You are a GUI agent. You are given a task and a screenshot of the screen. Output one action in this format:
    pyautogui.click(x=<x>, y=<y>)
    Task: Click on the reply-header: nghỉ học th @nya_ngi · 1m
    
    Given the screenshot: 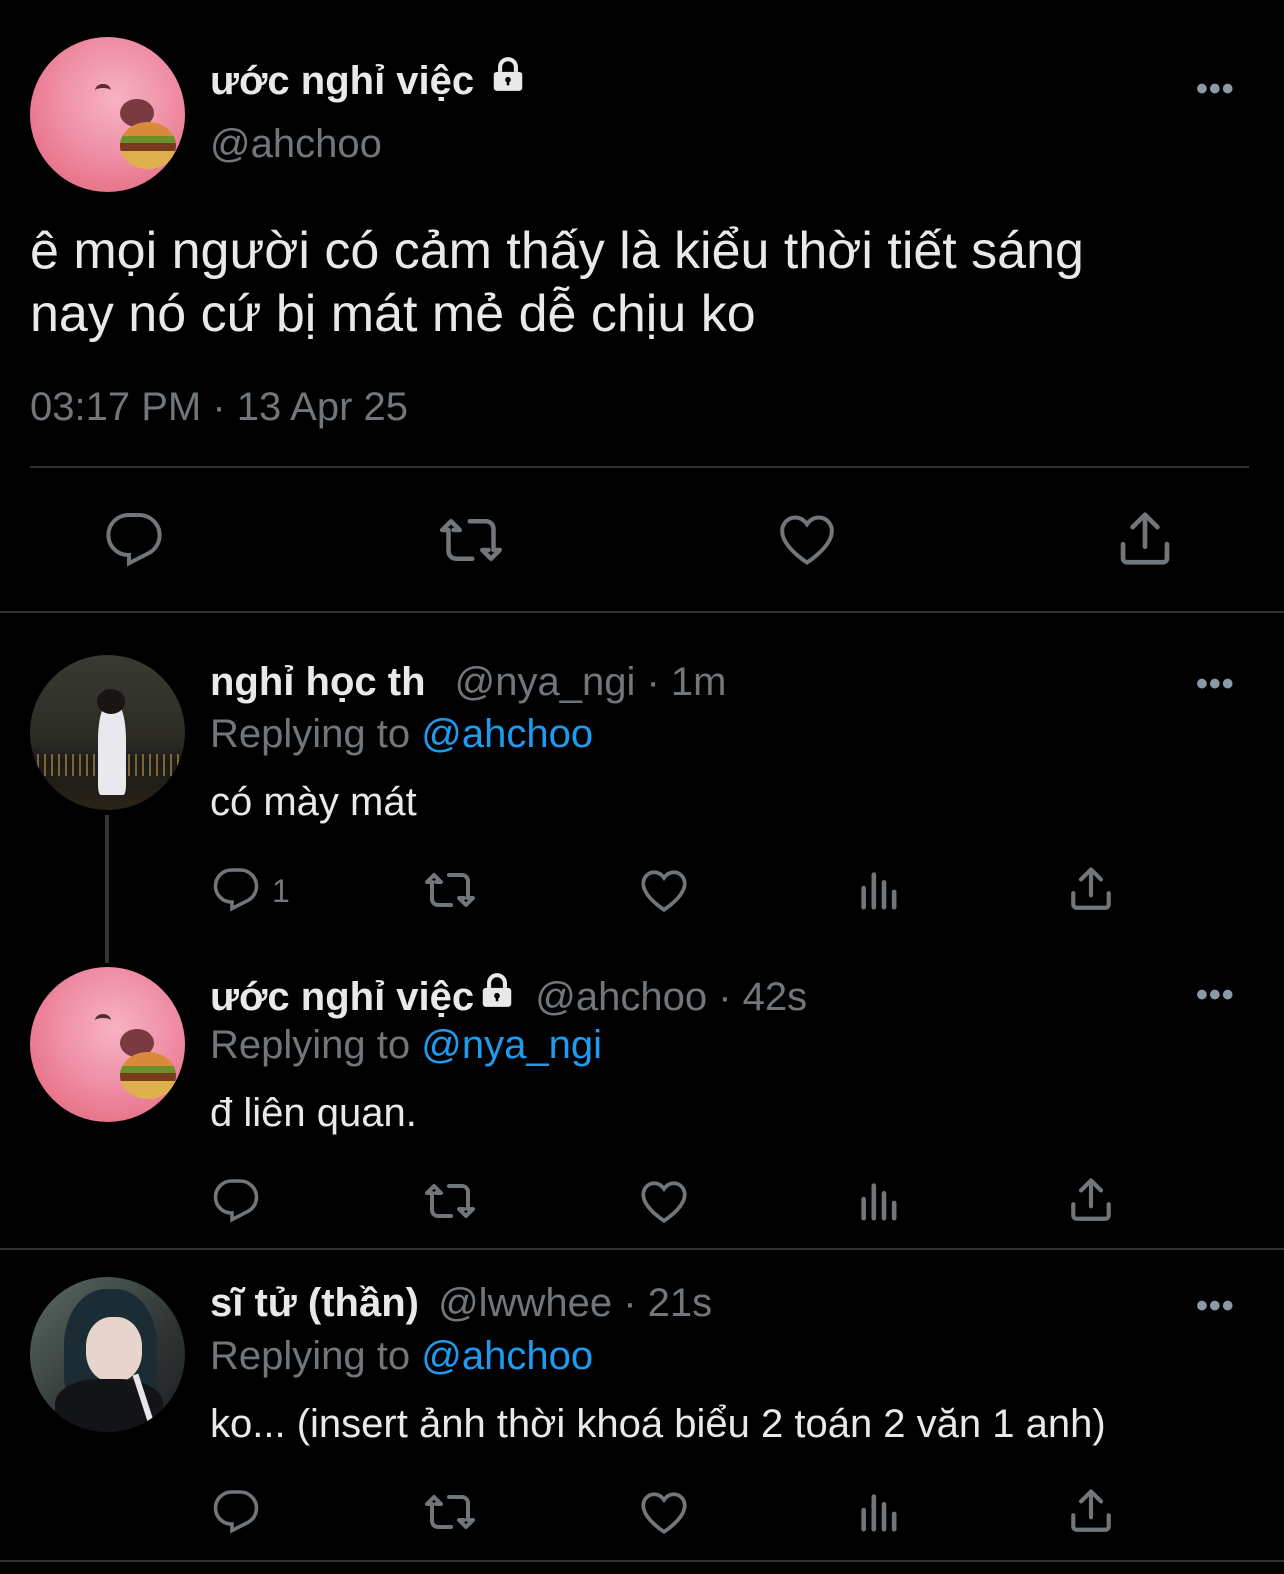 What is the action you would take?
    pyautogui.click(x=468, y=682)
    